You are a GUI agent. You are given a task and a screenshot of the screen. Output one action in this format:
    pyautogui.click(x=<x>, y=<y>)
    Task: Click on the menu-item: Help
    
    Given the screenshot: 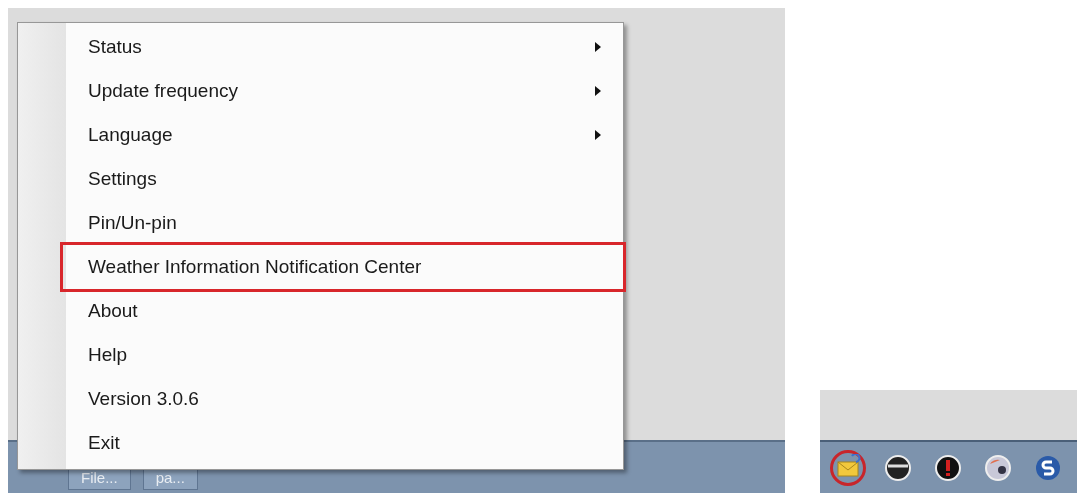 What is the action you would take?
    pyautogui.click(x=344, y=355)
    